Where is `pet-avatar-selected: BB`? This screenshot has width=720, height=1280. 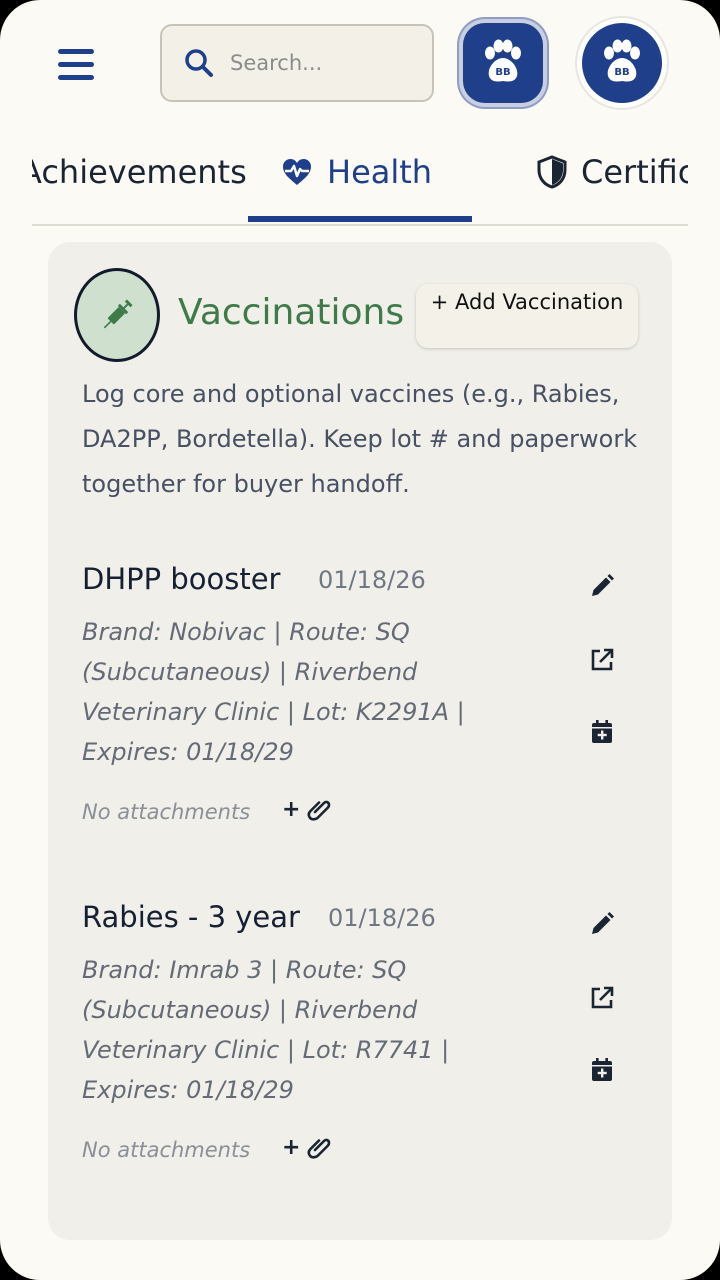
pet-avatar-selected: BB is located at coordinates (503, 63).